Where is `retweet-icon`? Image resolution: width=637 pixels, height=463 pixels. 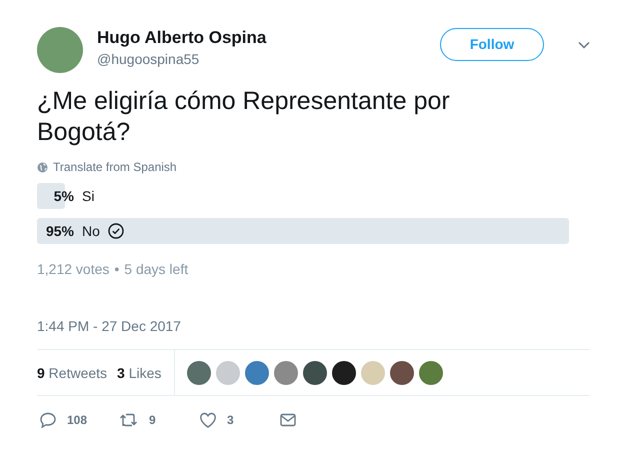 retweet-icon is located at coordinates (129, 420).